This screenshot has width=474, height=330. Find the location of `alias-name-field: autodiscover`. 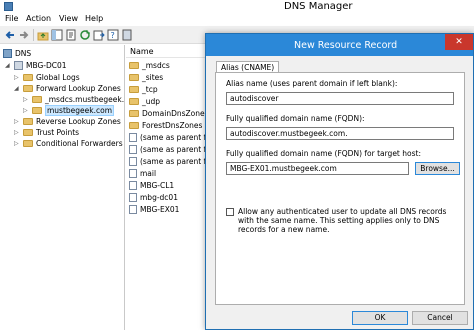

alias-name-field: autodiscover is located at coordinates (340, 98).